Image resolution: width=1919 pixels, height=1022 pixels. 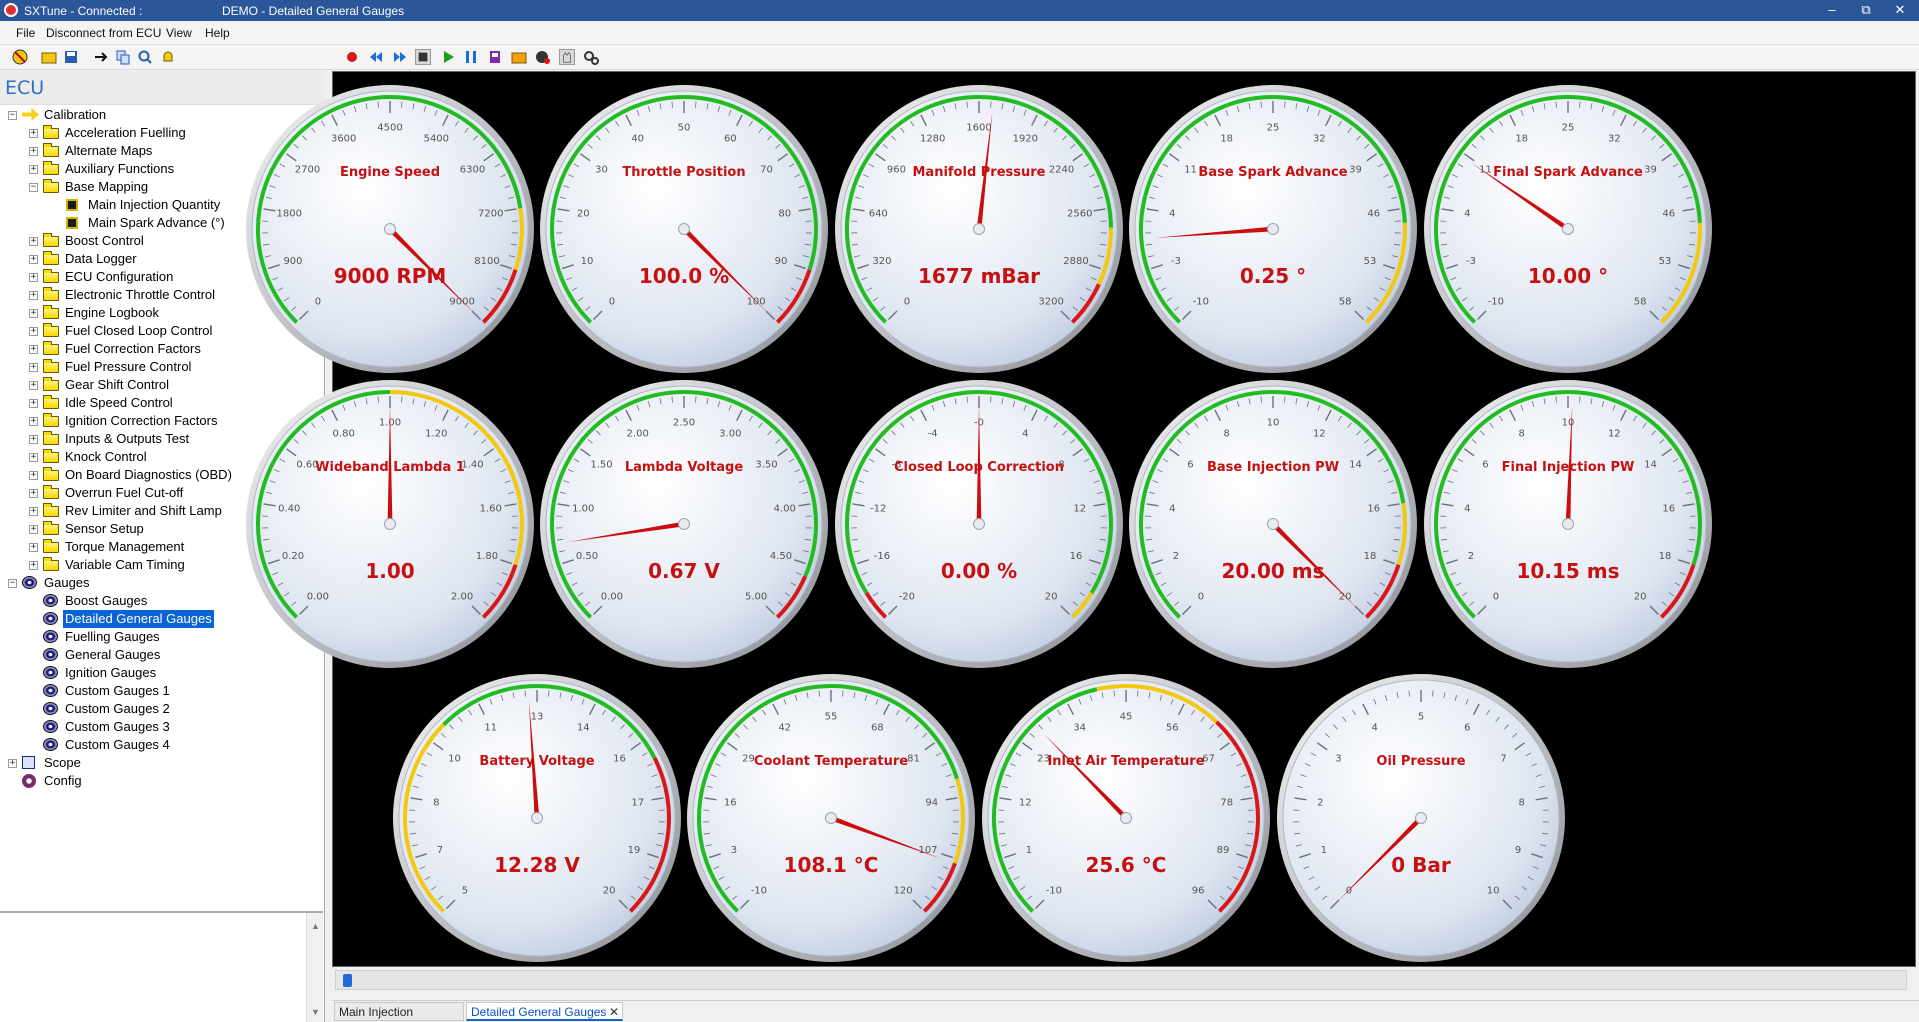 I want to click on tree-item-label: Base Mapping, so click(x=107, y=186).